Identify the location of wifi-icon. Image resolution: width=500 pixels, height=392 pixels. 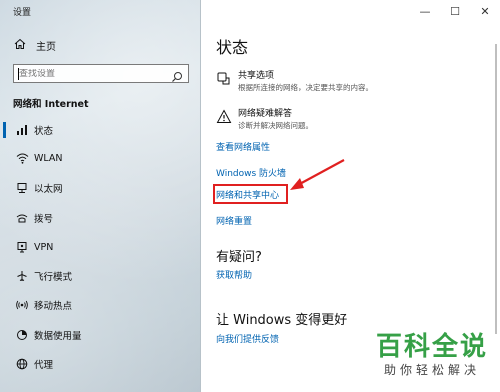
(22, 158).